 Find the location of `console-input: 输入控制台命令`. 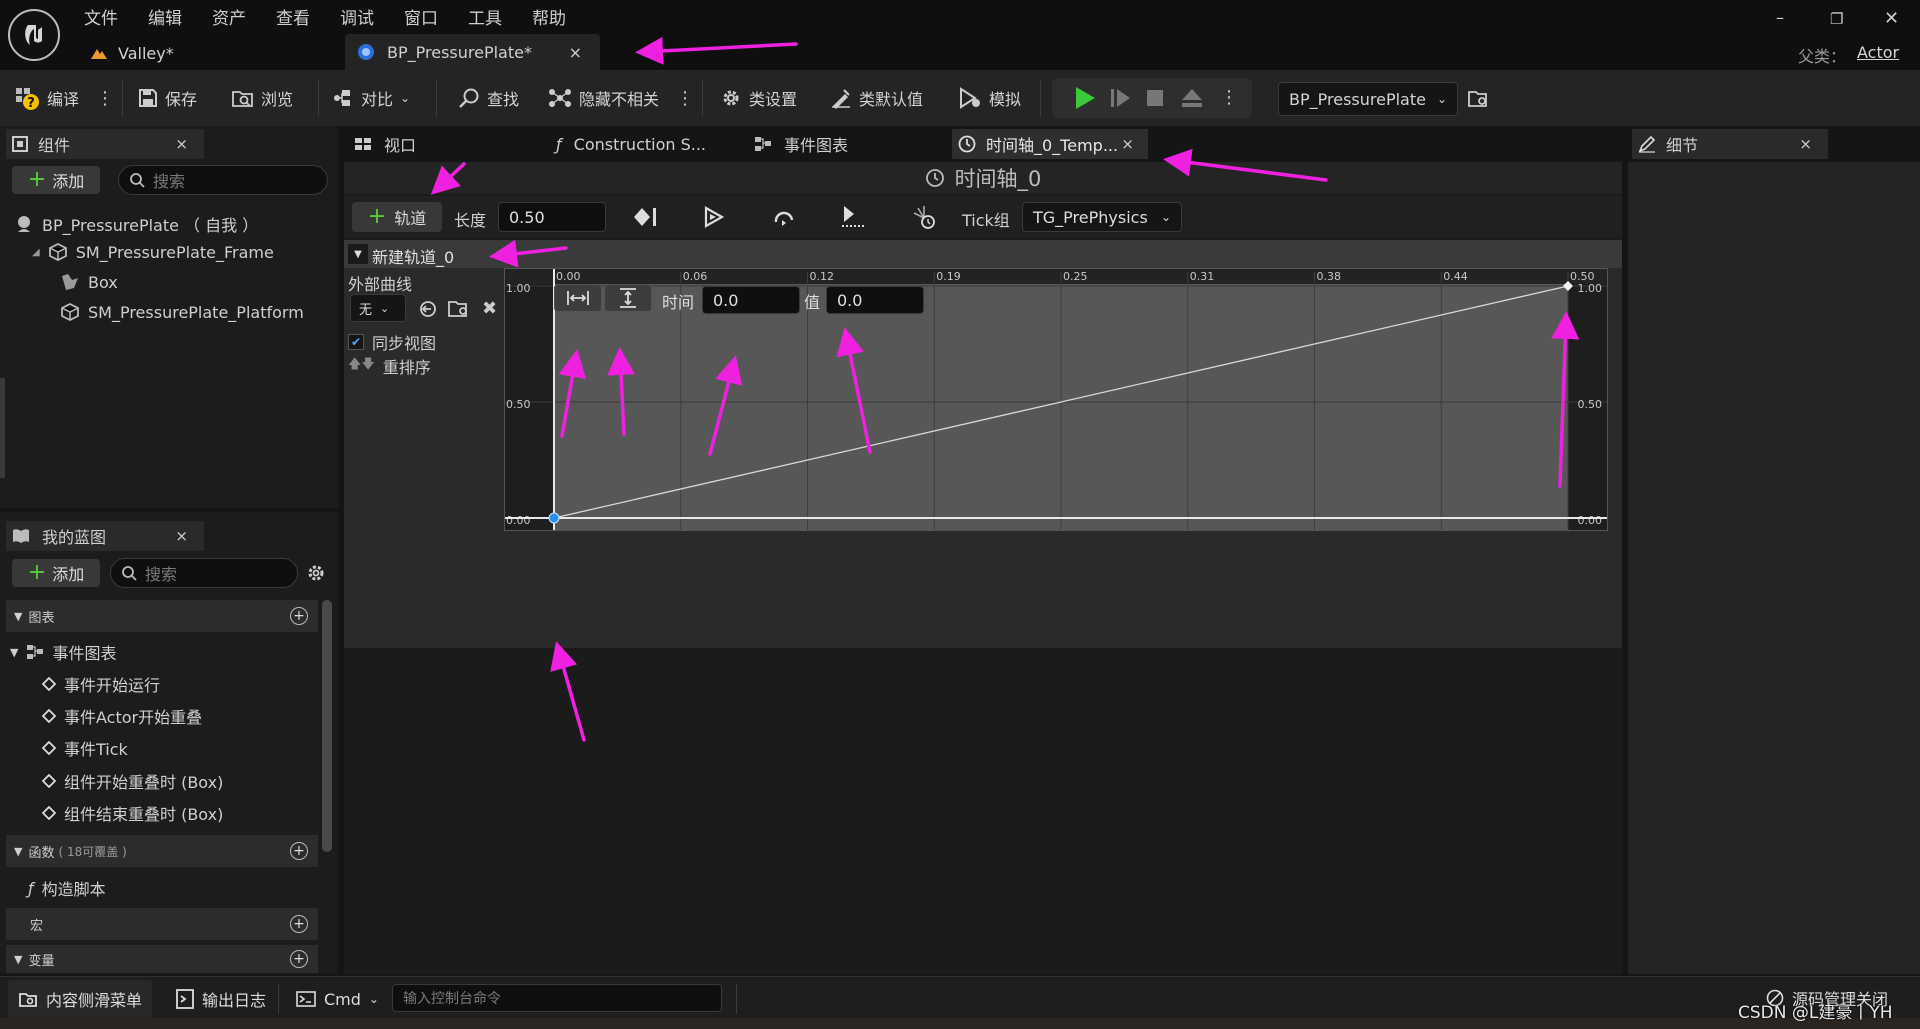

console-input: 输入控制台命令 is located at coordinates (557, 998).